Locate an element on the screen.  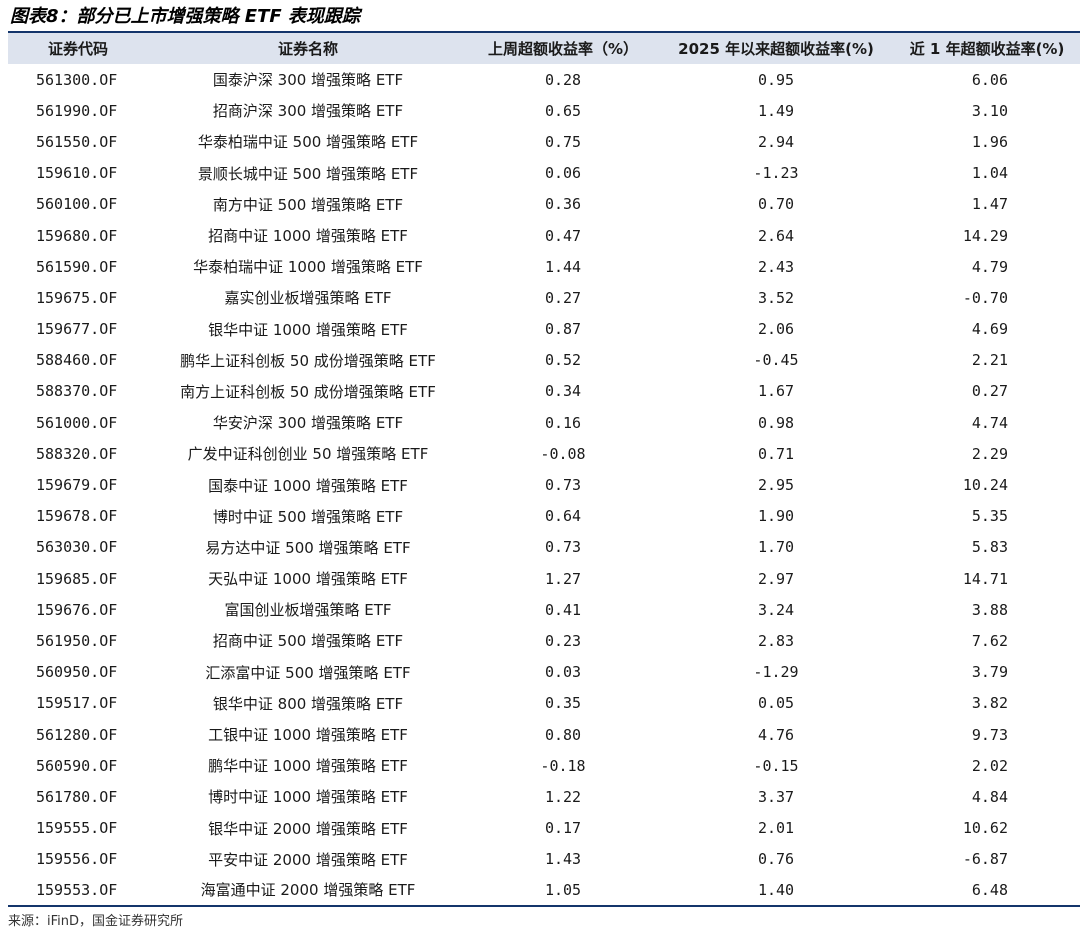
cell-ytd-excess: 0.05 is located at coordinates (776, 703).